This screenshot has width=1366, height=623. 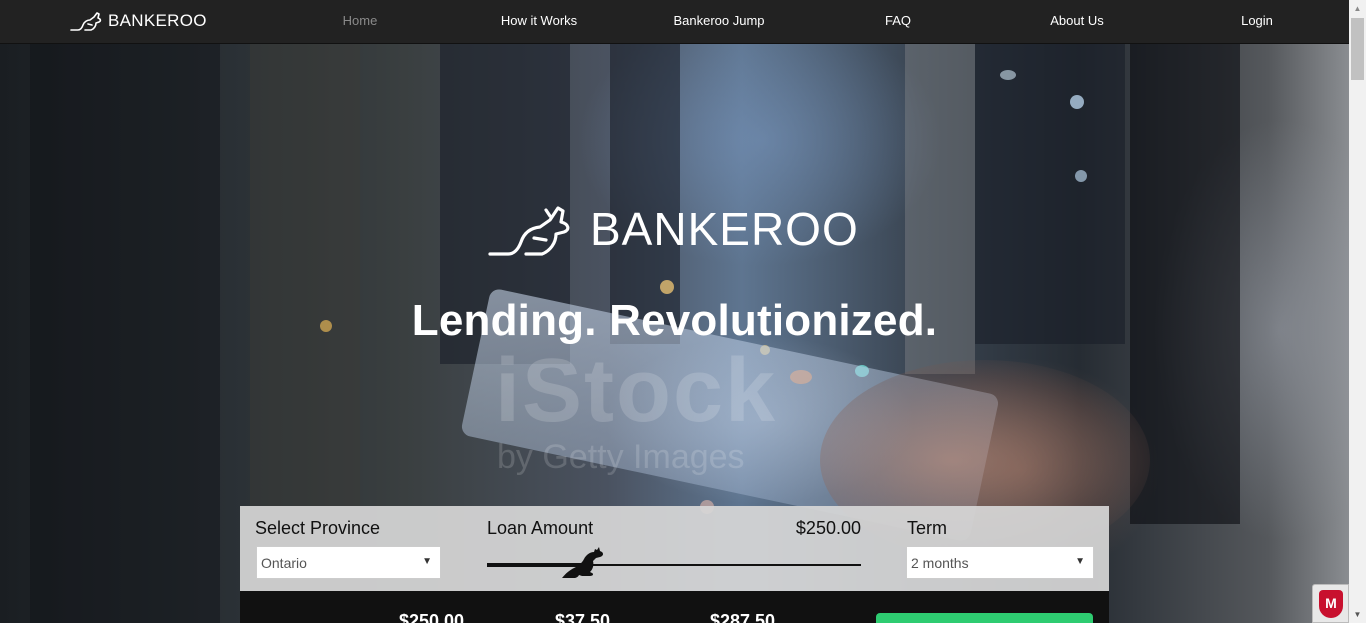 What do you see at coordinates (1357, 311) in the screenshot?
I see `page-scrollbar: ▲ ▼` at bounding box center [1357, 311].